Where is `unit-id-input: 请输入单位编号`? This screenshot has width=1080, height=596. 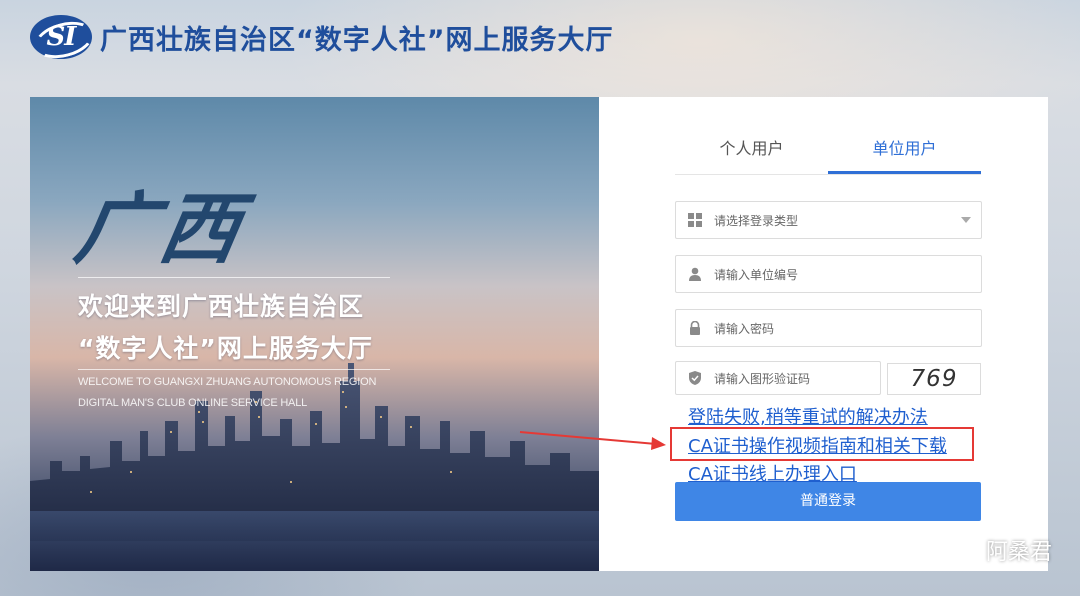
unit-id-input: 请输入单位编号 is located at coordinates (828, 274).